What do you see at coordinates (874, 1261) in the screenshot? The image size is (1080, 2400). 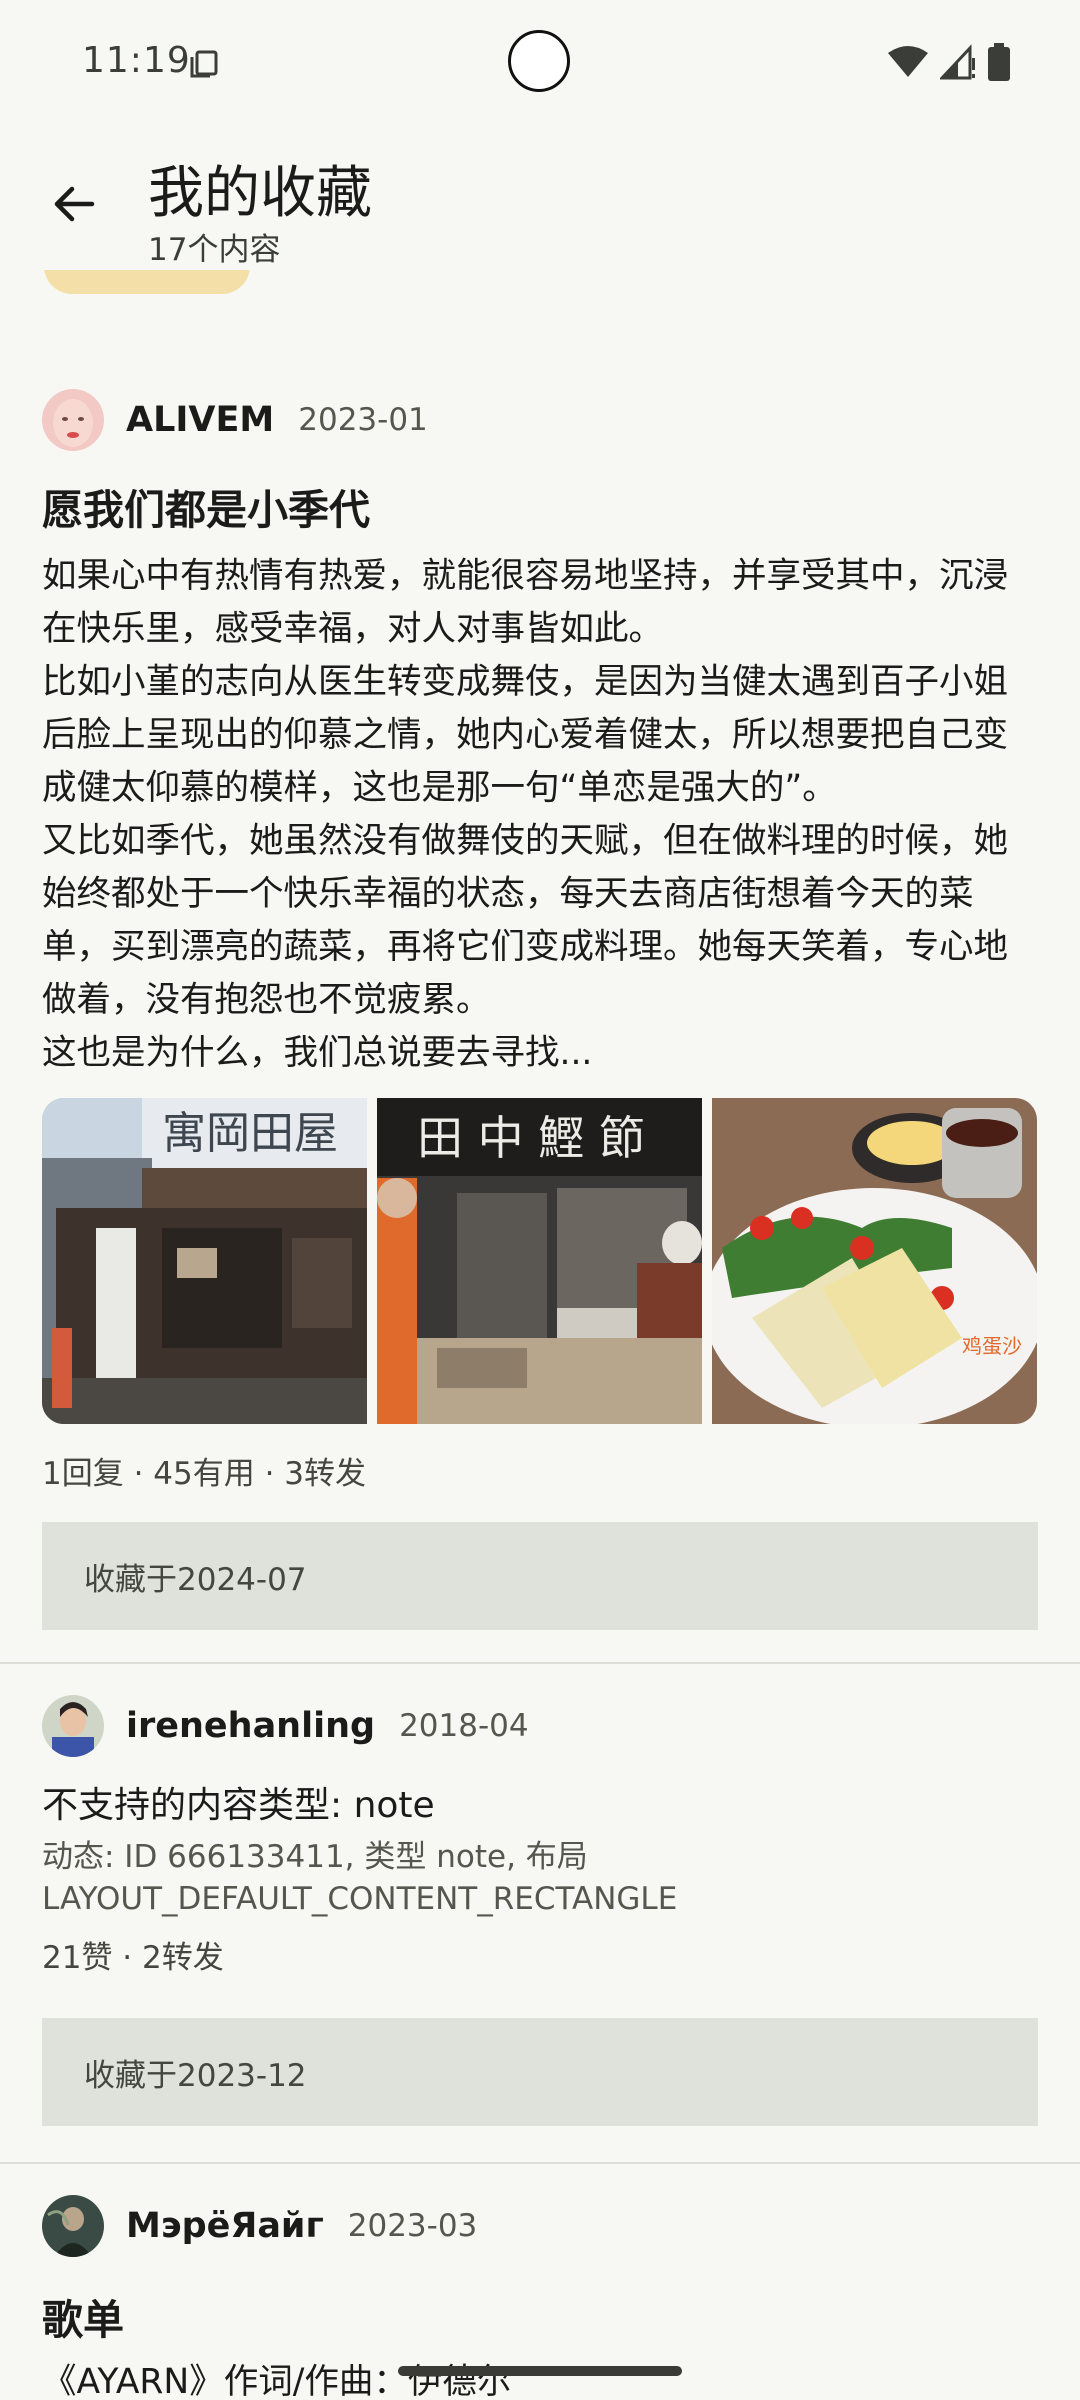 I see `egg-sandwich-photo: 鸡蛋沙` at bounding box center [874, 1261].